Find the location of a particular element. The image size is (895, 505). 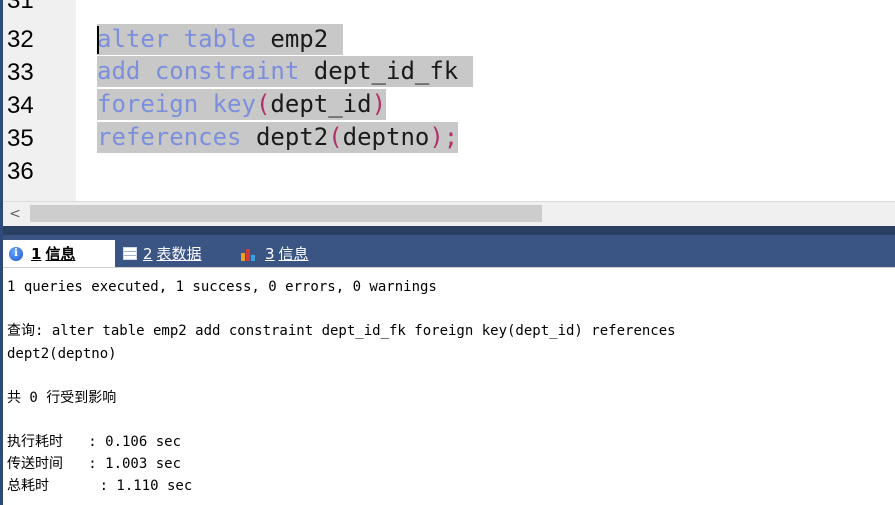

code-line: references dept2(deptno); is located at coordinates (278, 137).